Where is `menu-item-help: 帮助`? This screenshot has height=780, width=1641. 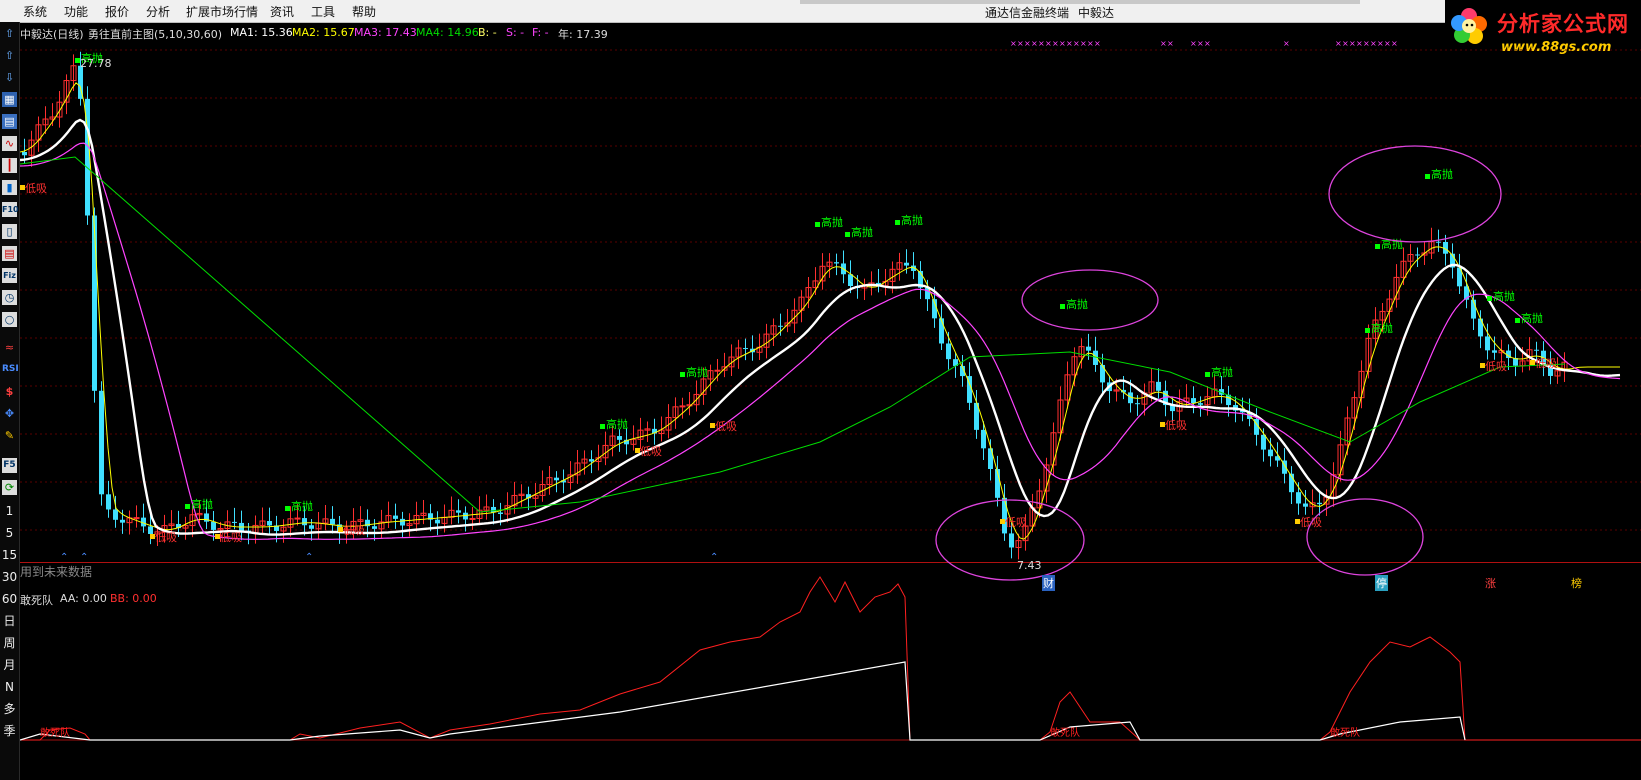
menu-item-help: 帮助 is located at coordinates (364, 11).